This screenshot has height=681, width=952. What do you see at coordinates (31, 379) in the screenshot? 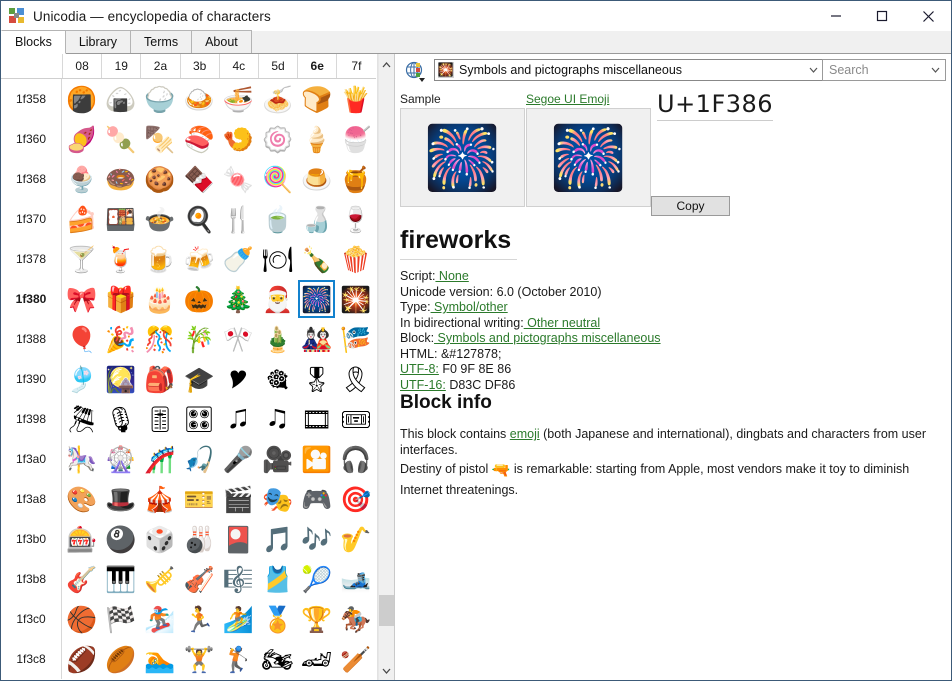
I see `grid-row-label: 1f390` at bounding box center [31, 379].